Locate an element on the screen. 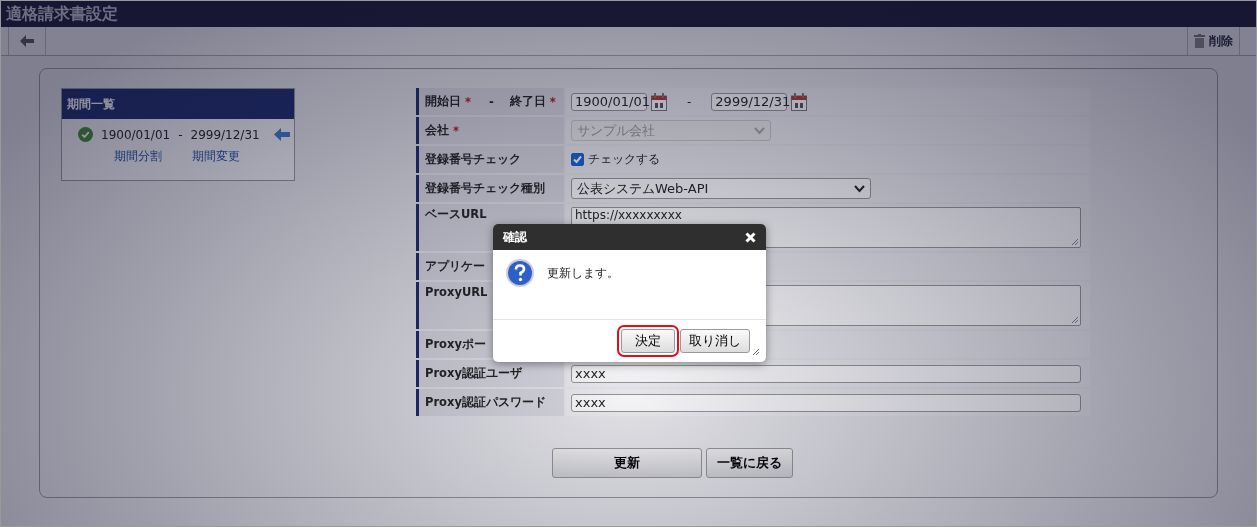 This screenshot has width=1257, height=527. field-label: ProxyURL is located at coordinates (456, 292).